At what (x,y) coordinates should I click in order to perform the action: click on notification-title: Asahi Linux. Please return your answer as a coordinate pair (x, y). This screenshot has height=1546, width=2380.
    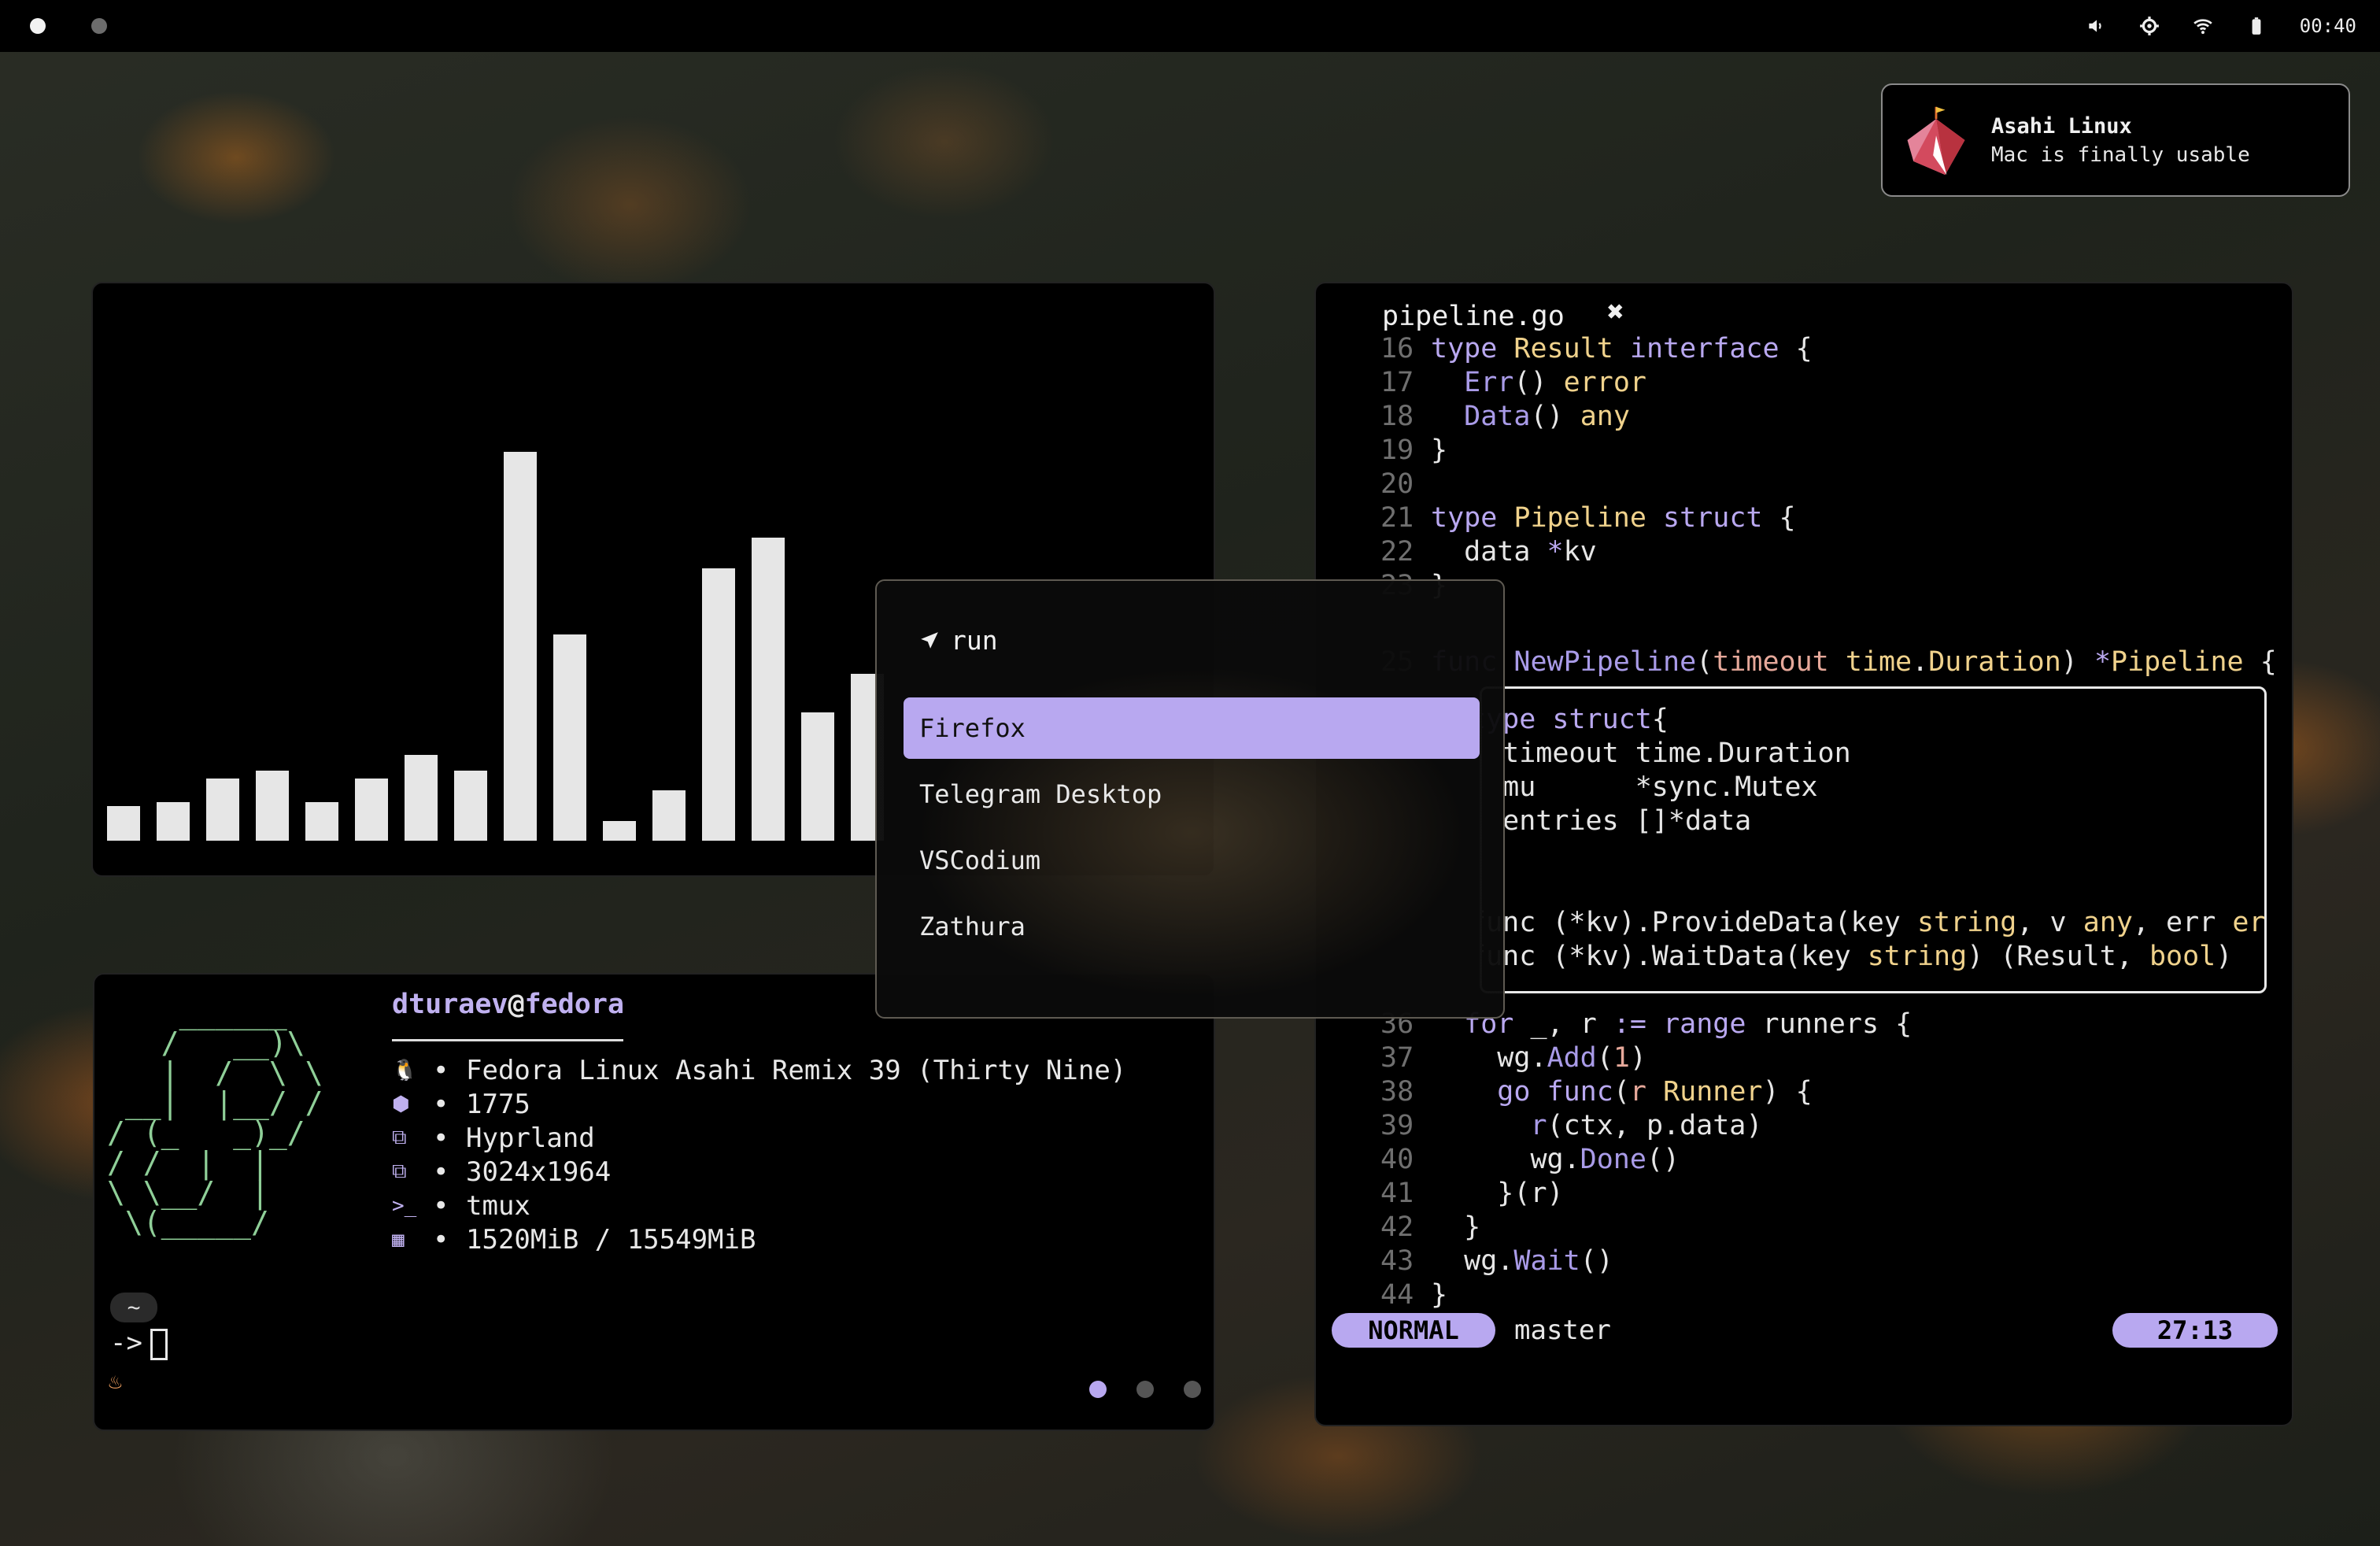
    Looking at the image, I should click on (2061, 126).